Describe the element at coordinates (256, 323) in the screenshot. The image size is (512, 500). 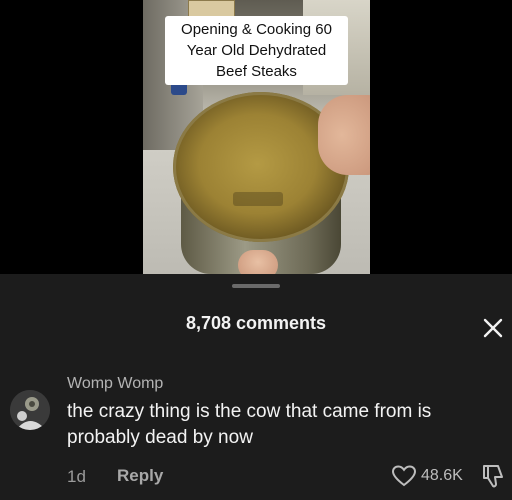
I see `comments-count: 8,708 comments` at that location.